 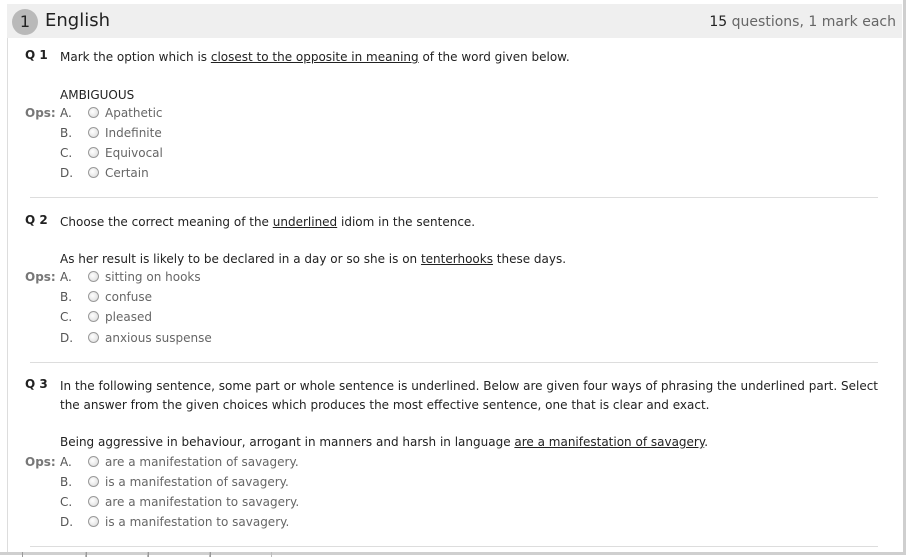 I want to click on stem-pre: AMBIGUOUS, so click(x=97, y=95).